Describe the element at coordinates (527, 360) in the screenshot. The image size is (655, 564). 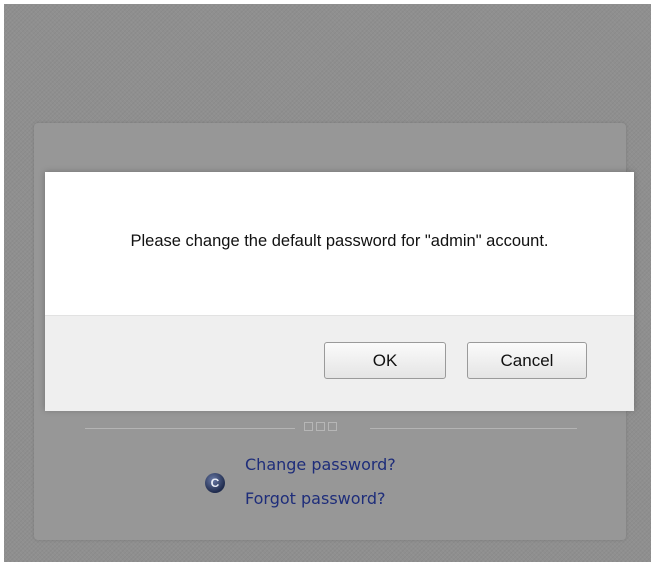
I see `cancel-button: Cancel` at that location.